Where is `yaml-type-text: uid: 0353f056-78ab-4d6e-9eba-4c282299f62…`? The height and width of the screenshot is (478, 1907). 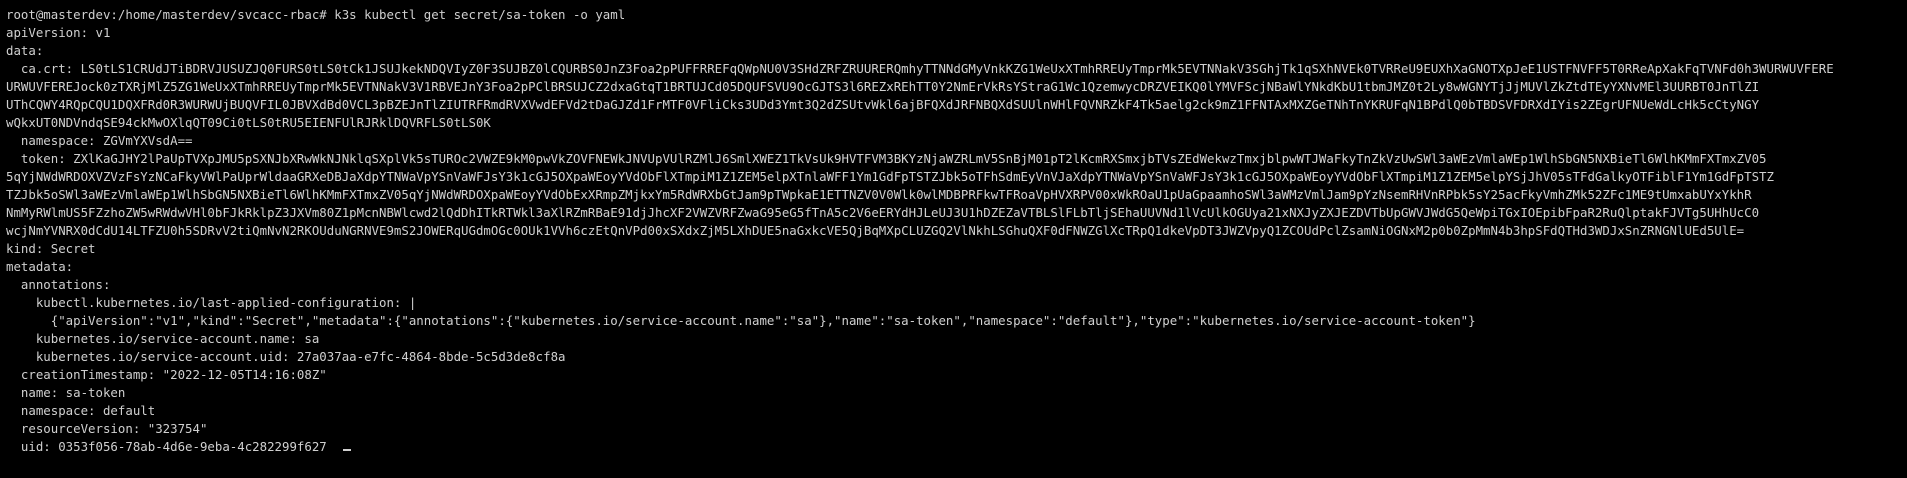
yaml-type-text: uid: 0353f056-78ab-4d6e-9eba-4c282299f62… is located at coordinates (166, 446).